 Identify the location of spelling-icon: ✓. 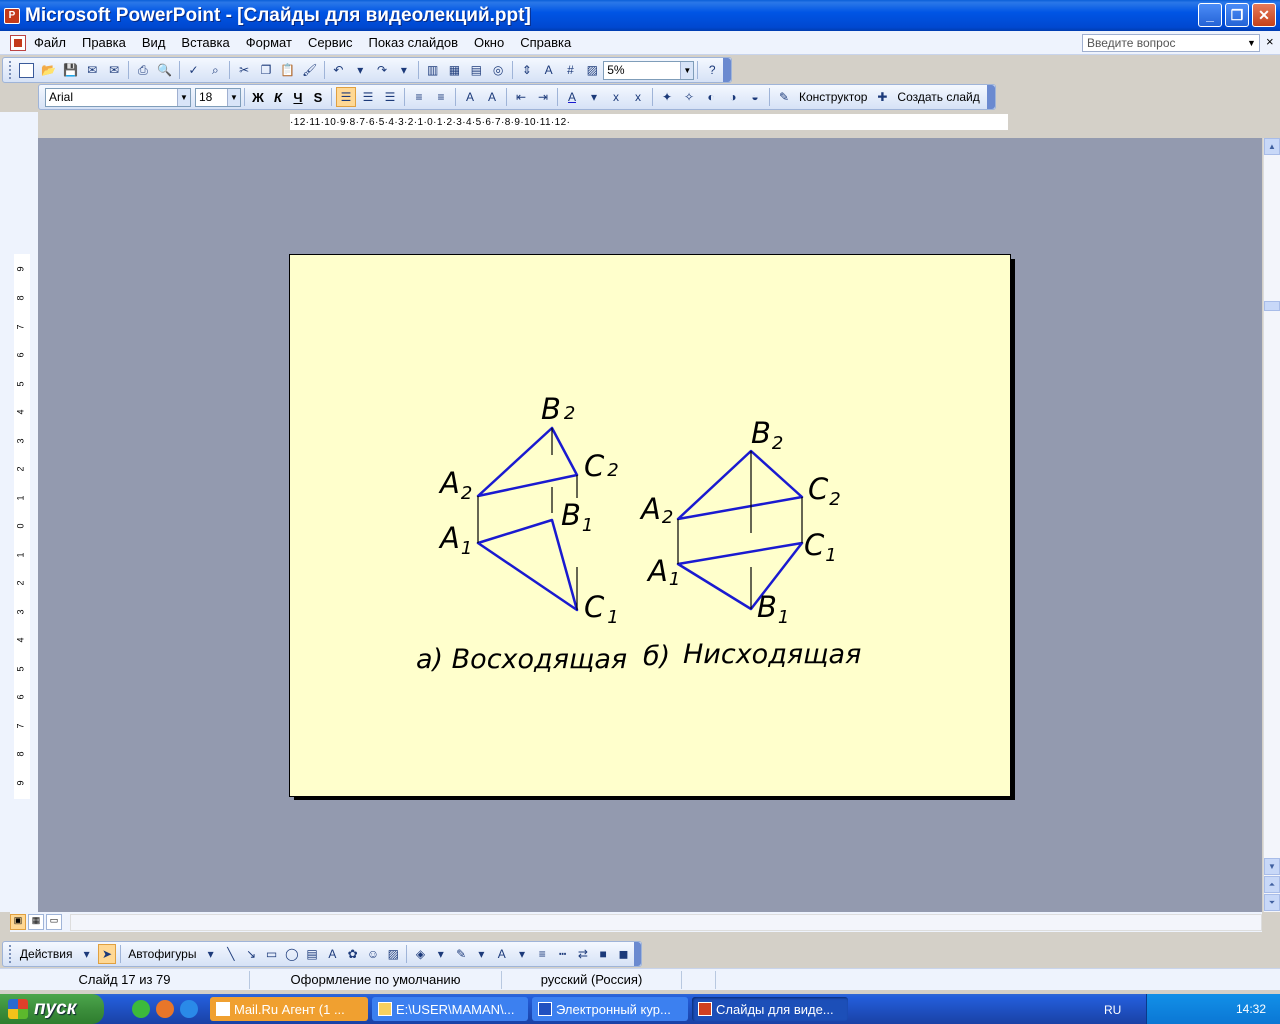
(194, 70).